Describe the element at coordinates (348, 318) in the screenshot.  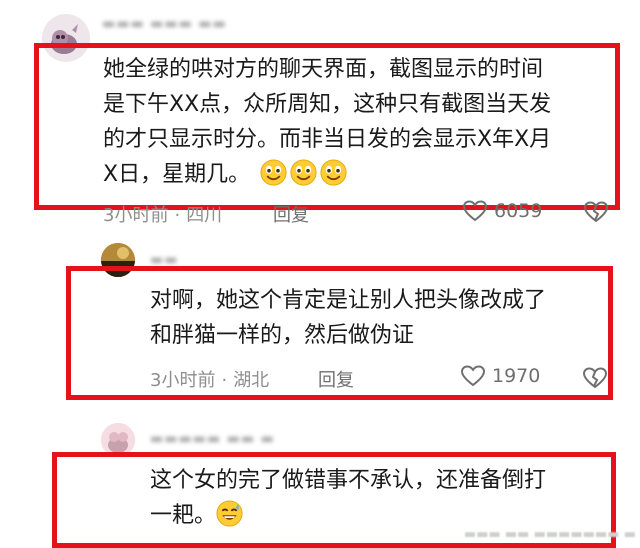
I see `comment-text: 对啊，她这个肯定是让别人把头像改成了 和胖猫一样的，然后做伪证` at that location.